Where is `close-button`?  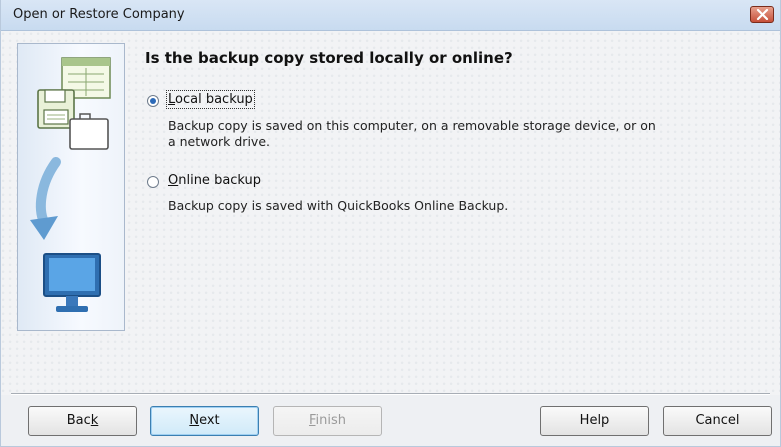 close-button is located at coordinates (762, 14).